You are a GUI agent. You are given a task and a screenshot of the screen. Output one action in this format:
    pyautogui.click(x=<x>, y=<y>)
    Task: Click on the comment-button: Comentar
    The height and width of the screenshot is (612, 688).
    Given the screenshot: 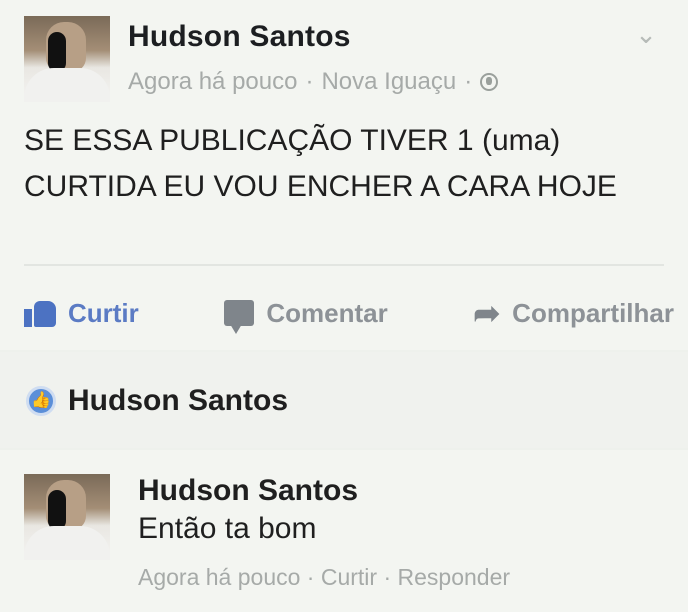 What is the action you would take?
    pyautogui.click(x=306, y=315)
    